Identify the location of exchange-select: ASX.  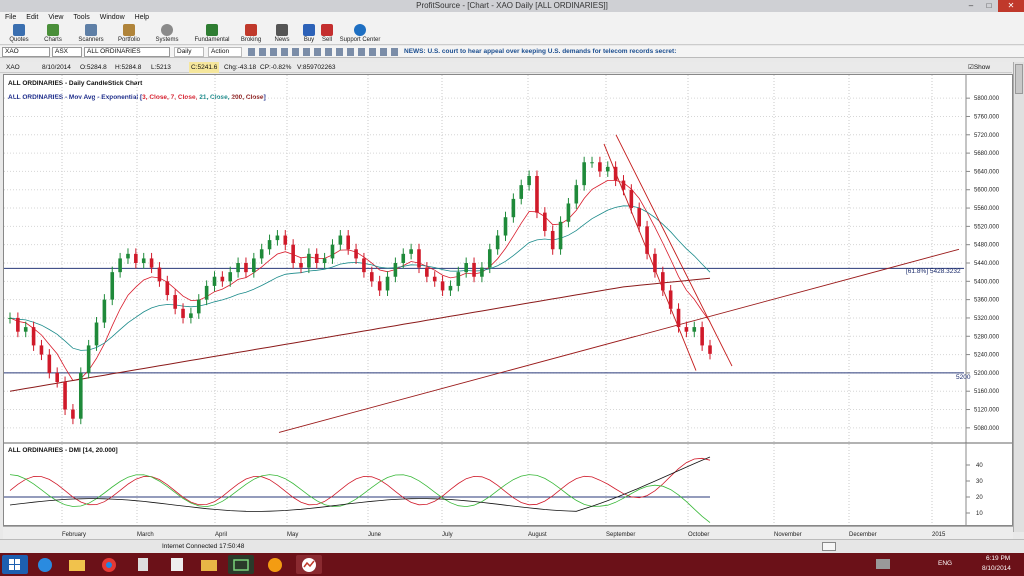
(67, 52).